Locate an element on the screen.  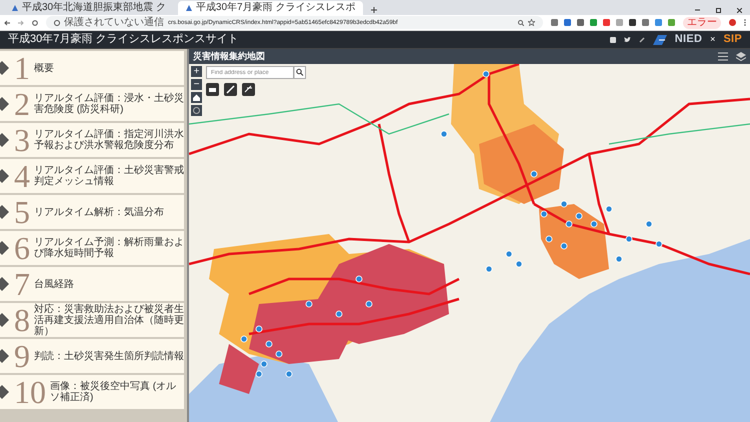
print-button-icon is located at coordinates (212, 89).